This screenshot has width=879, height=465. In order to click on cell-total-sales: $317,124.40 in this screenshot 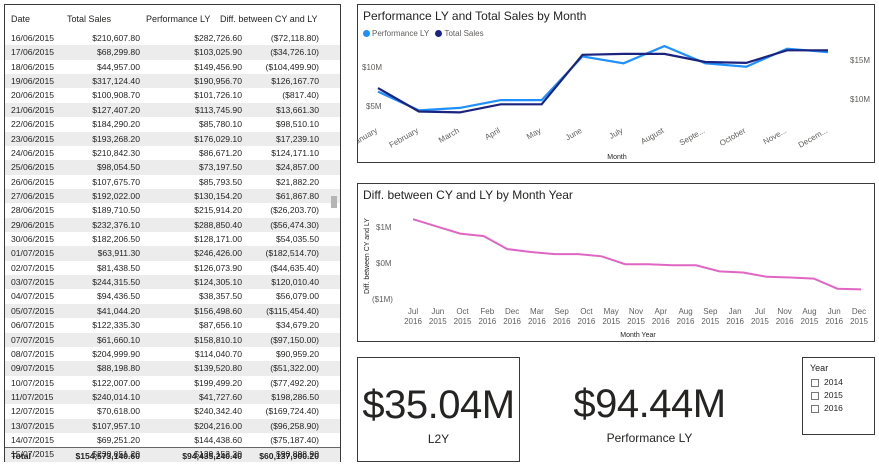, I will do `click(116, 81)`.